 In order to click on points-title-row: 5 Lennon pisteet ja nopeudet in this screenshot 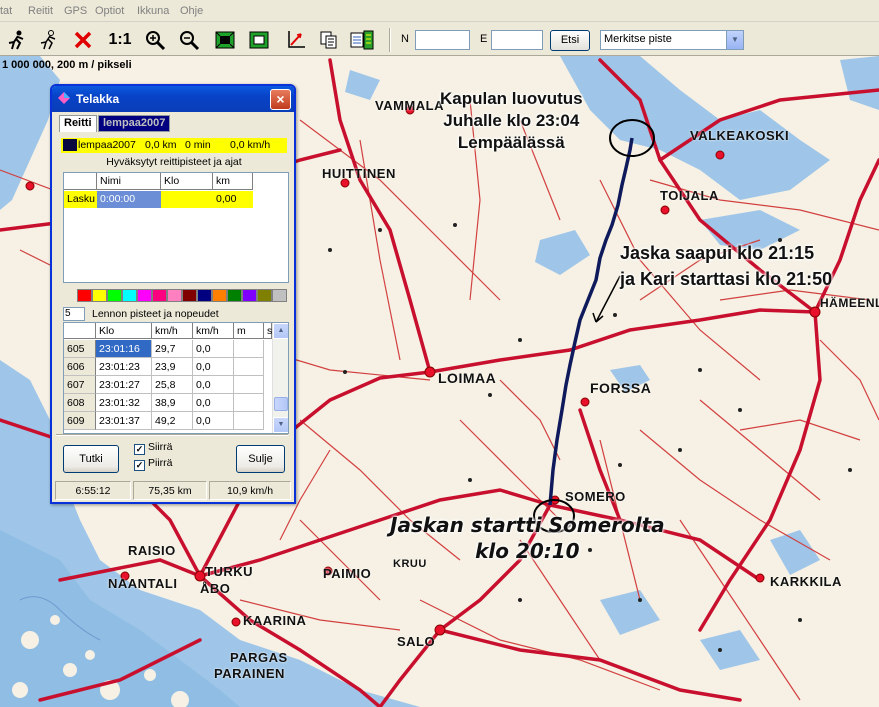, I will do `click(175, 314)`.